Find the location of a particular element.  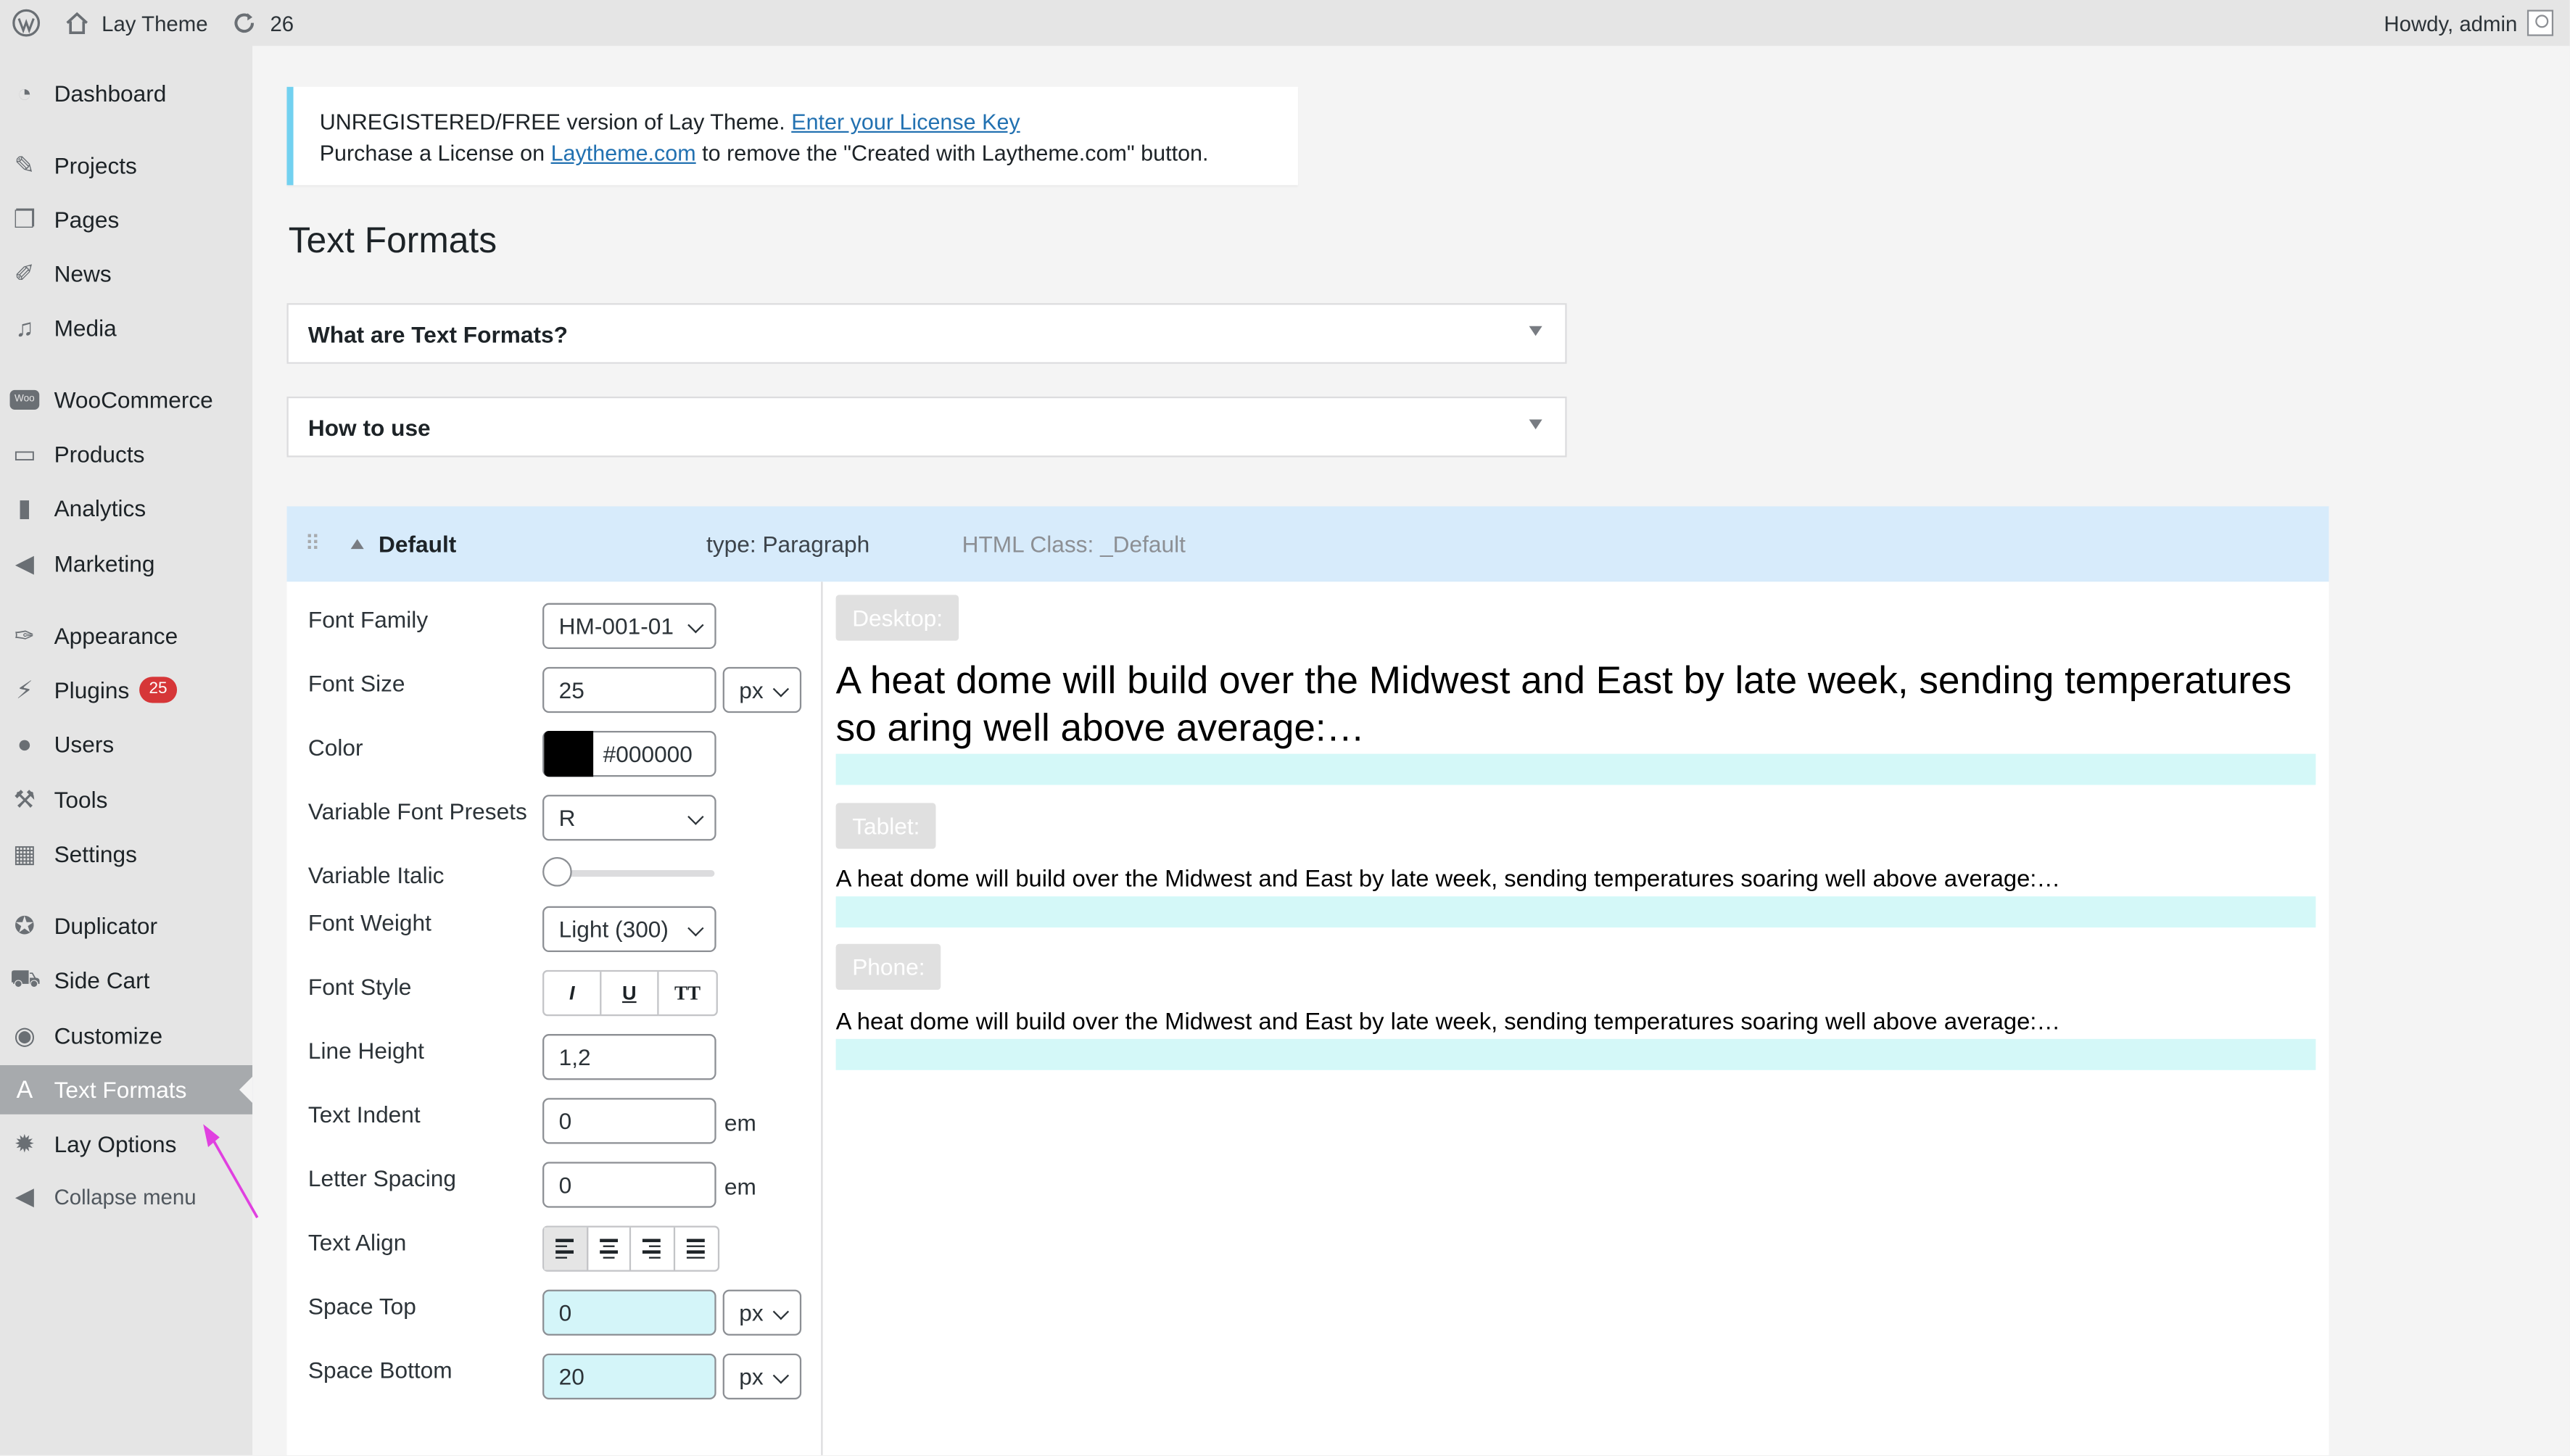

gear-icon: ✹ is located at coordinates (25, 1144).